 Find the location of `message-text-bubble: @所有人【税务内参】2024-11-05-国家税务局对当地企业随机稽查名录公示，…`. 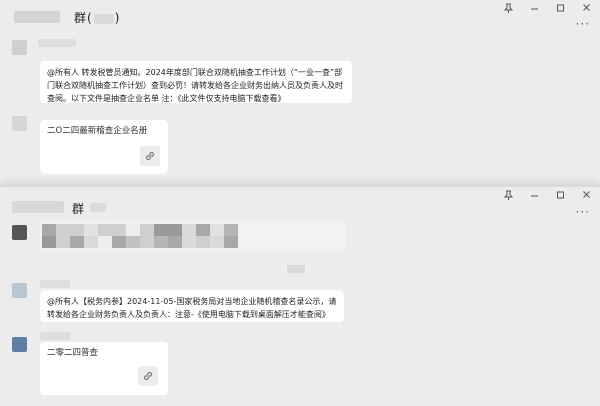

message-text-bubble: @所有人【税务内参】2024-11-05-国家税务局对当地企业随机稽查名录公示，… is located at coordinates (192, 306).